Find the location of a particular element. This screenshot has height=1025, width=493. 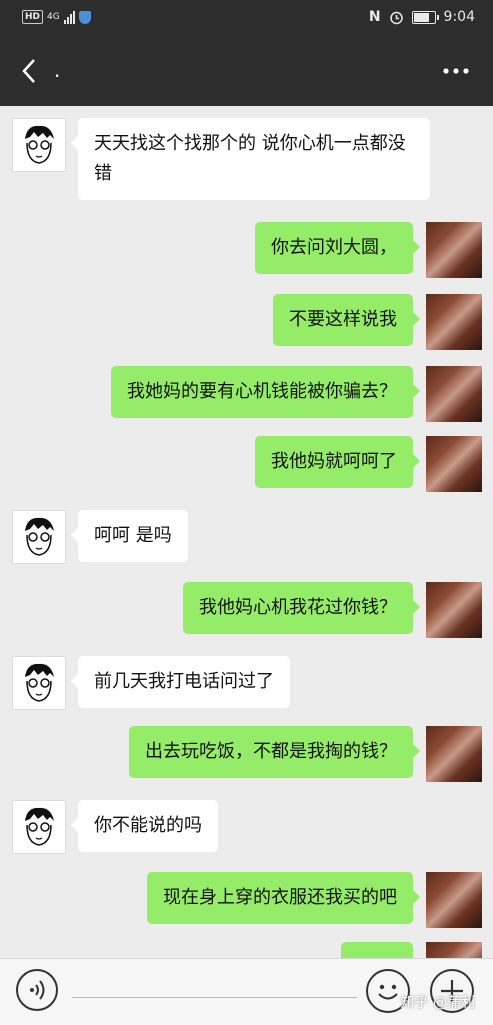

message-bubble-outgoing: 不要这样说我 is located at coordinates (346, 320).